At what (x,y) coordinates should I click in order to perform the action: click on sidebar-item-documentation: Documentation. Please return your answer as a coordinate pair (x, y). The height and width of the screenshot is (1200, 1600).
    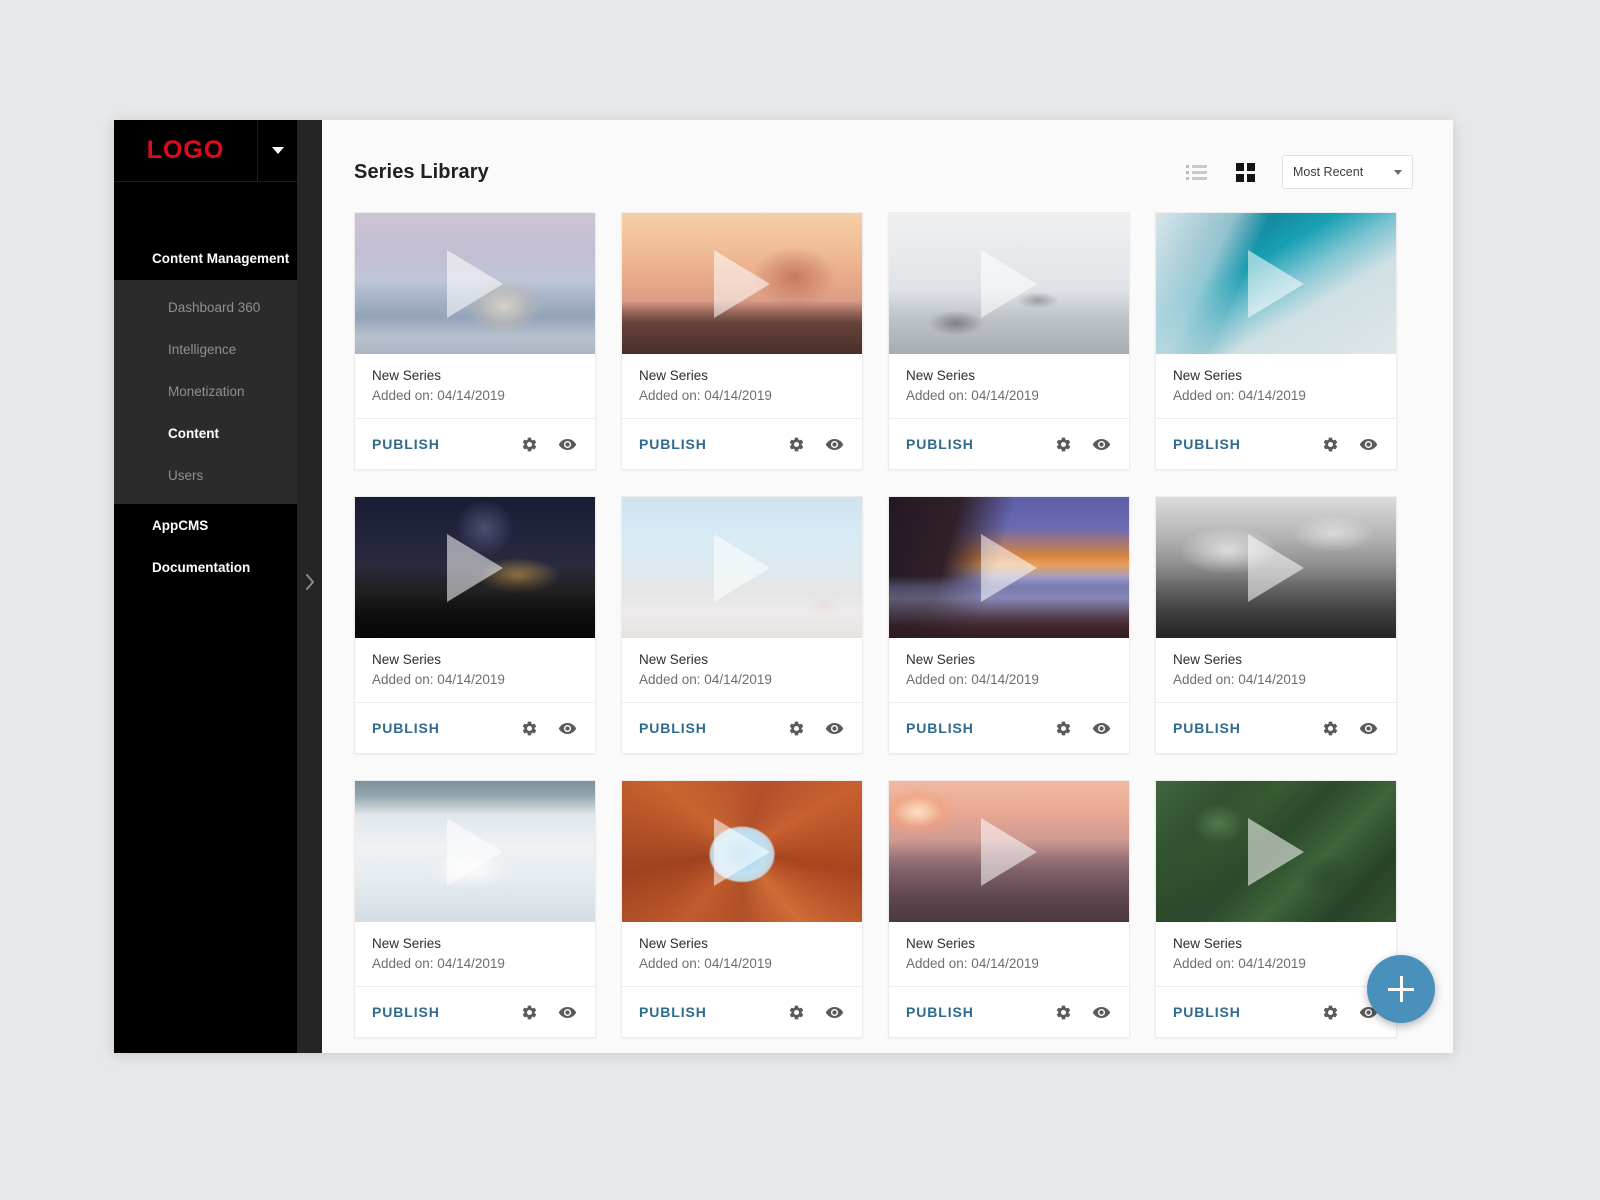
    Looking at the image, I should click on (205, 567).